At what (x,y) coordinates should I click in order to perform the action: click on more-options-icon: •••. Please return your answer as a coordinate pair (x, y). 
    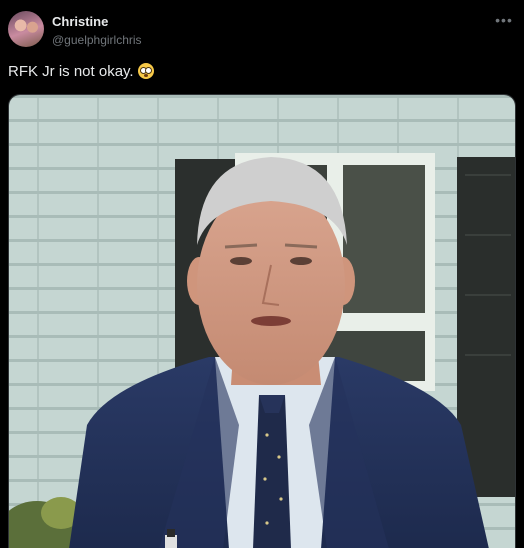
    Looking at the image, I should click on (504, 20).